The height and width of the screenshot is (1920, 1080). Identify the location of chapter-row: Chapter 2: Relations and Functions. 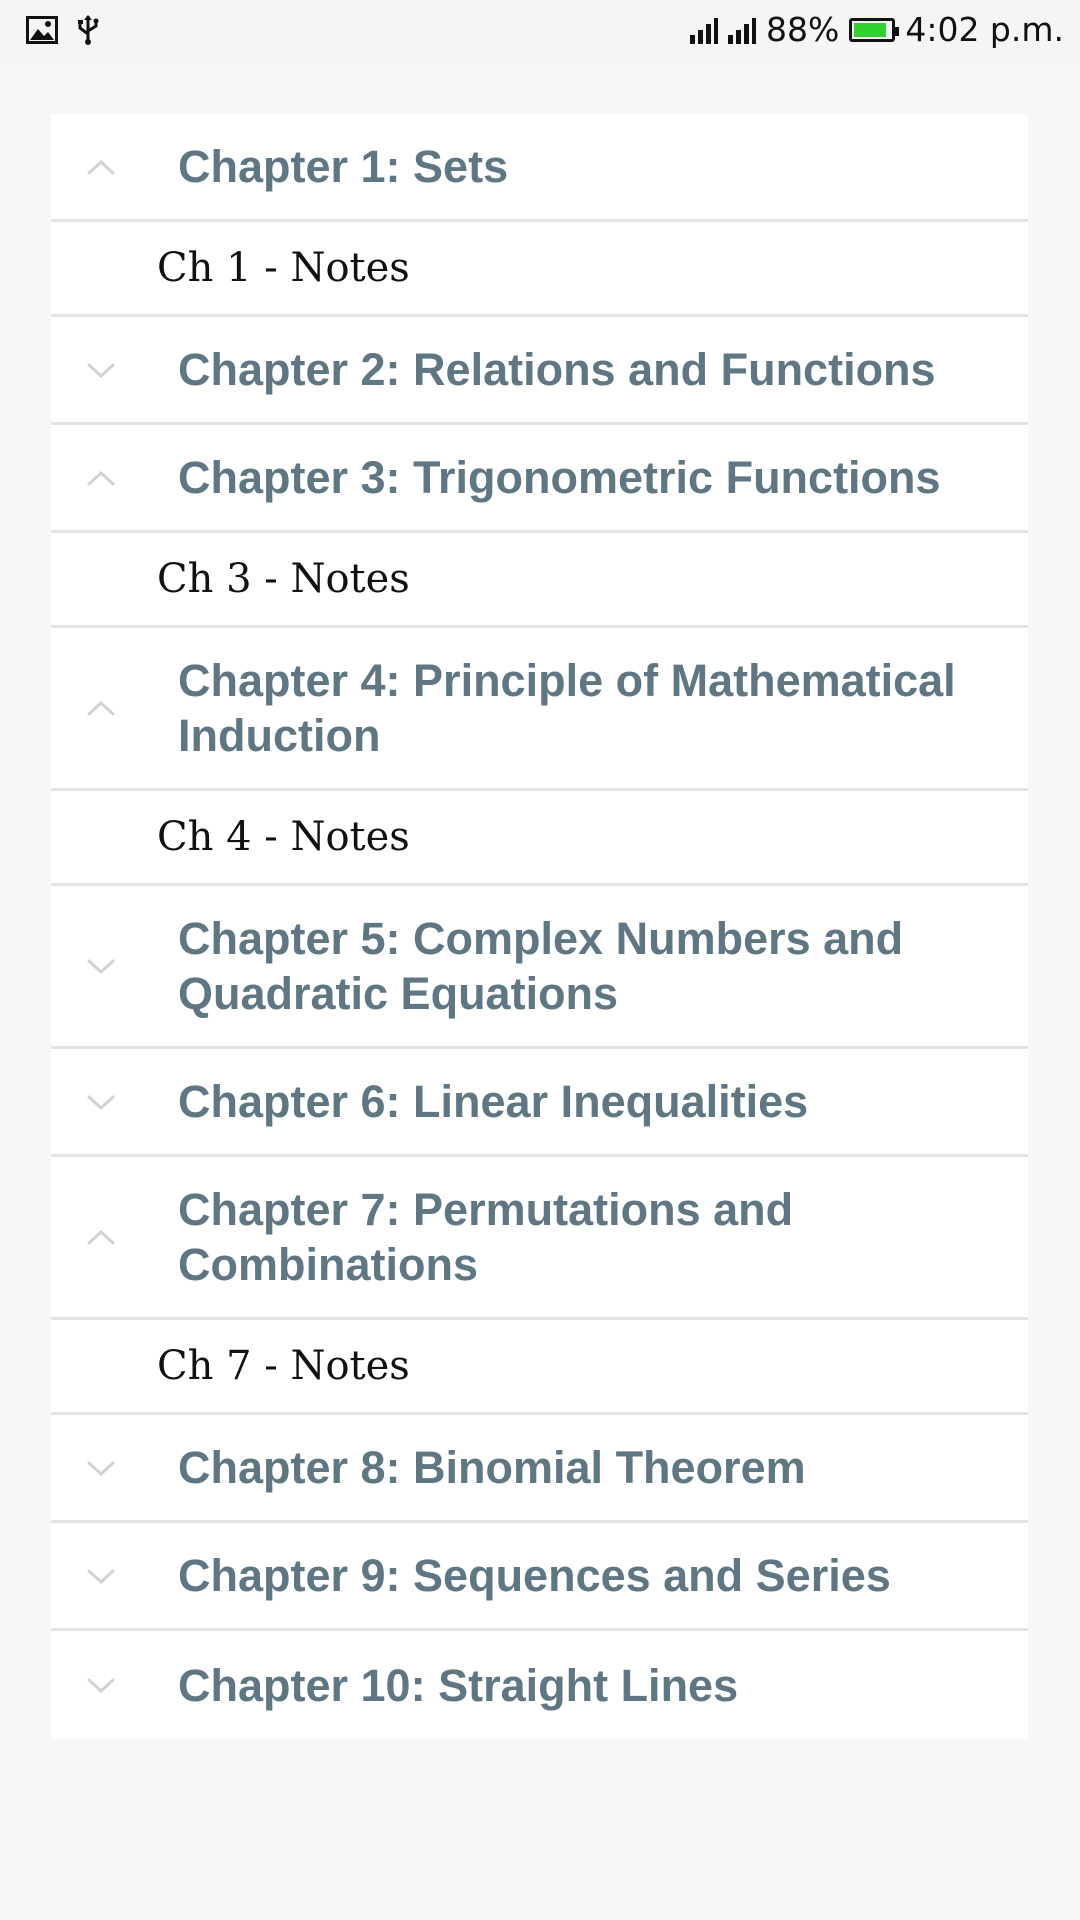
(539, 371).